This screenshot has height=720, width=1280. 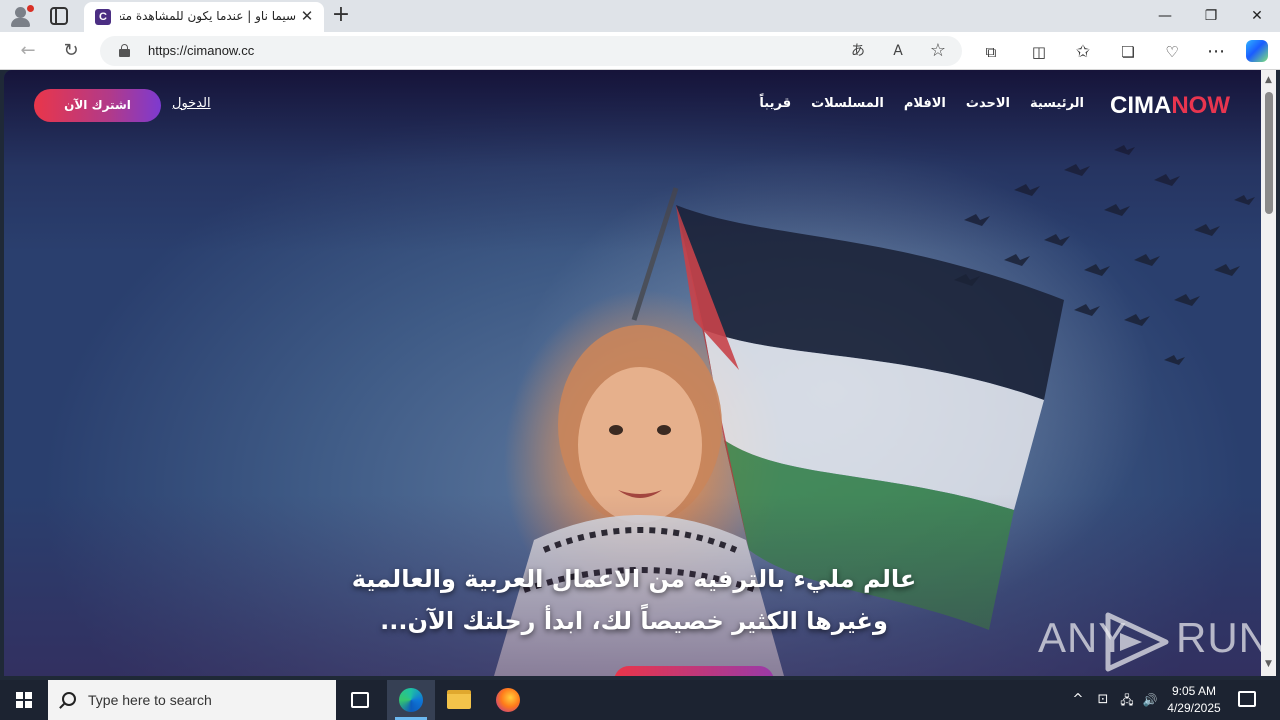 I want to click on close-window-button: ✕, so click(x=1257, y=16).